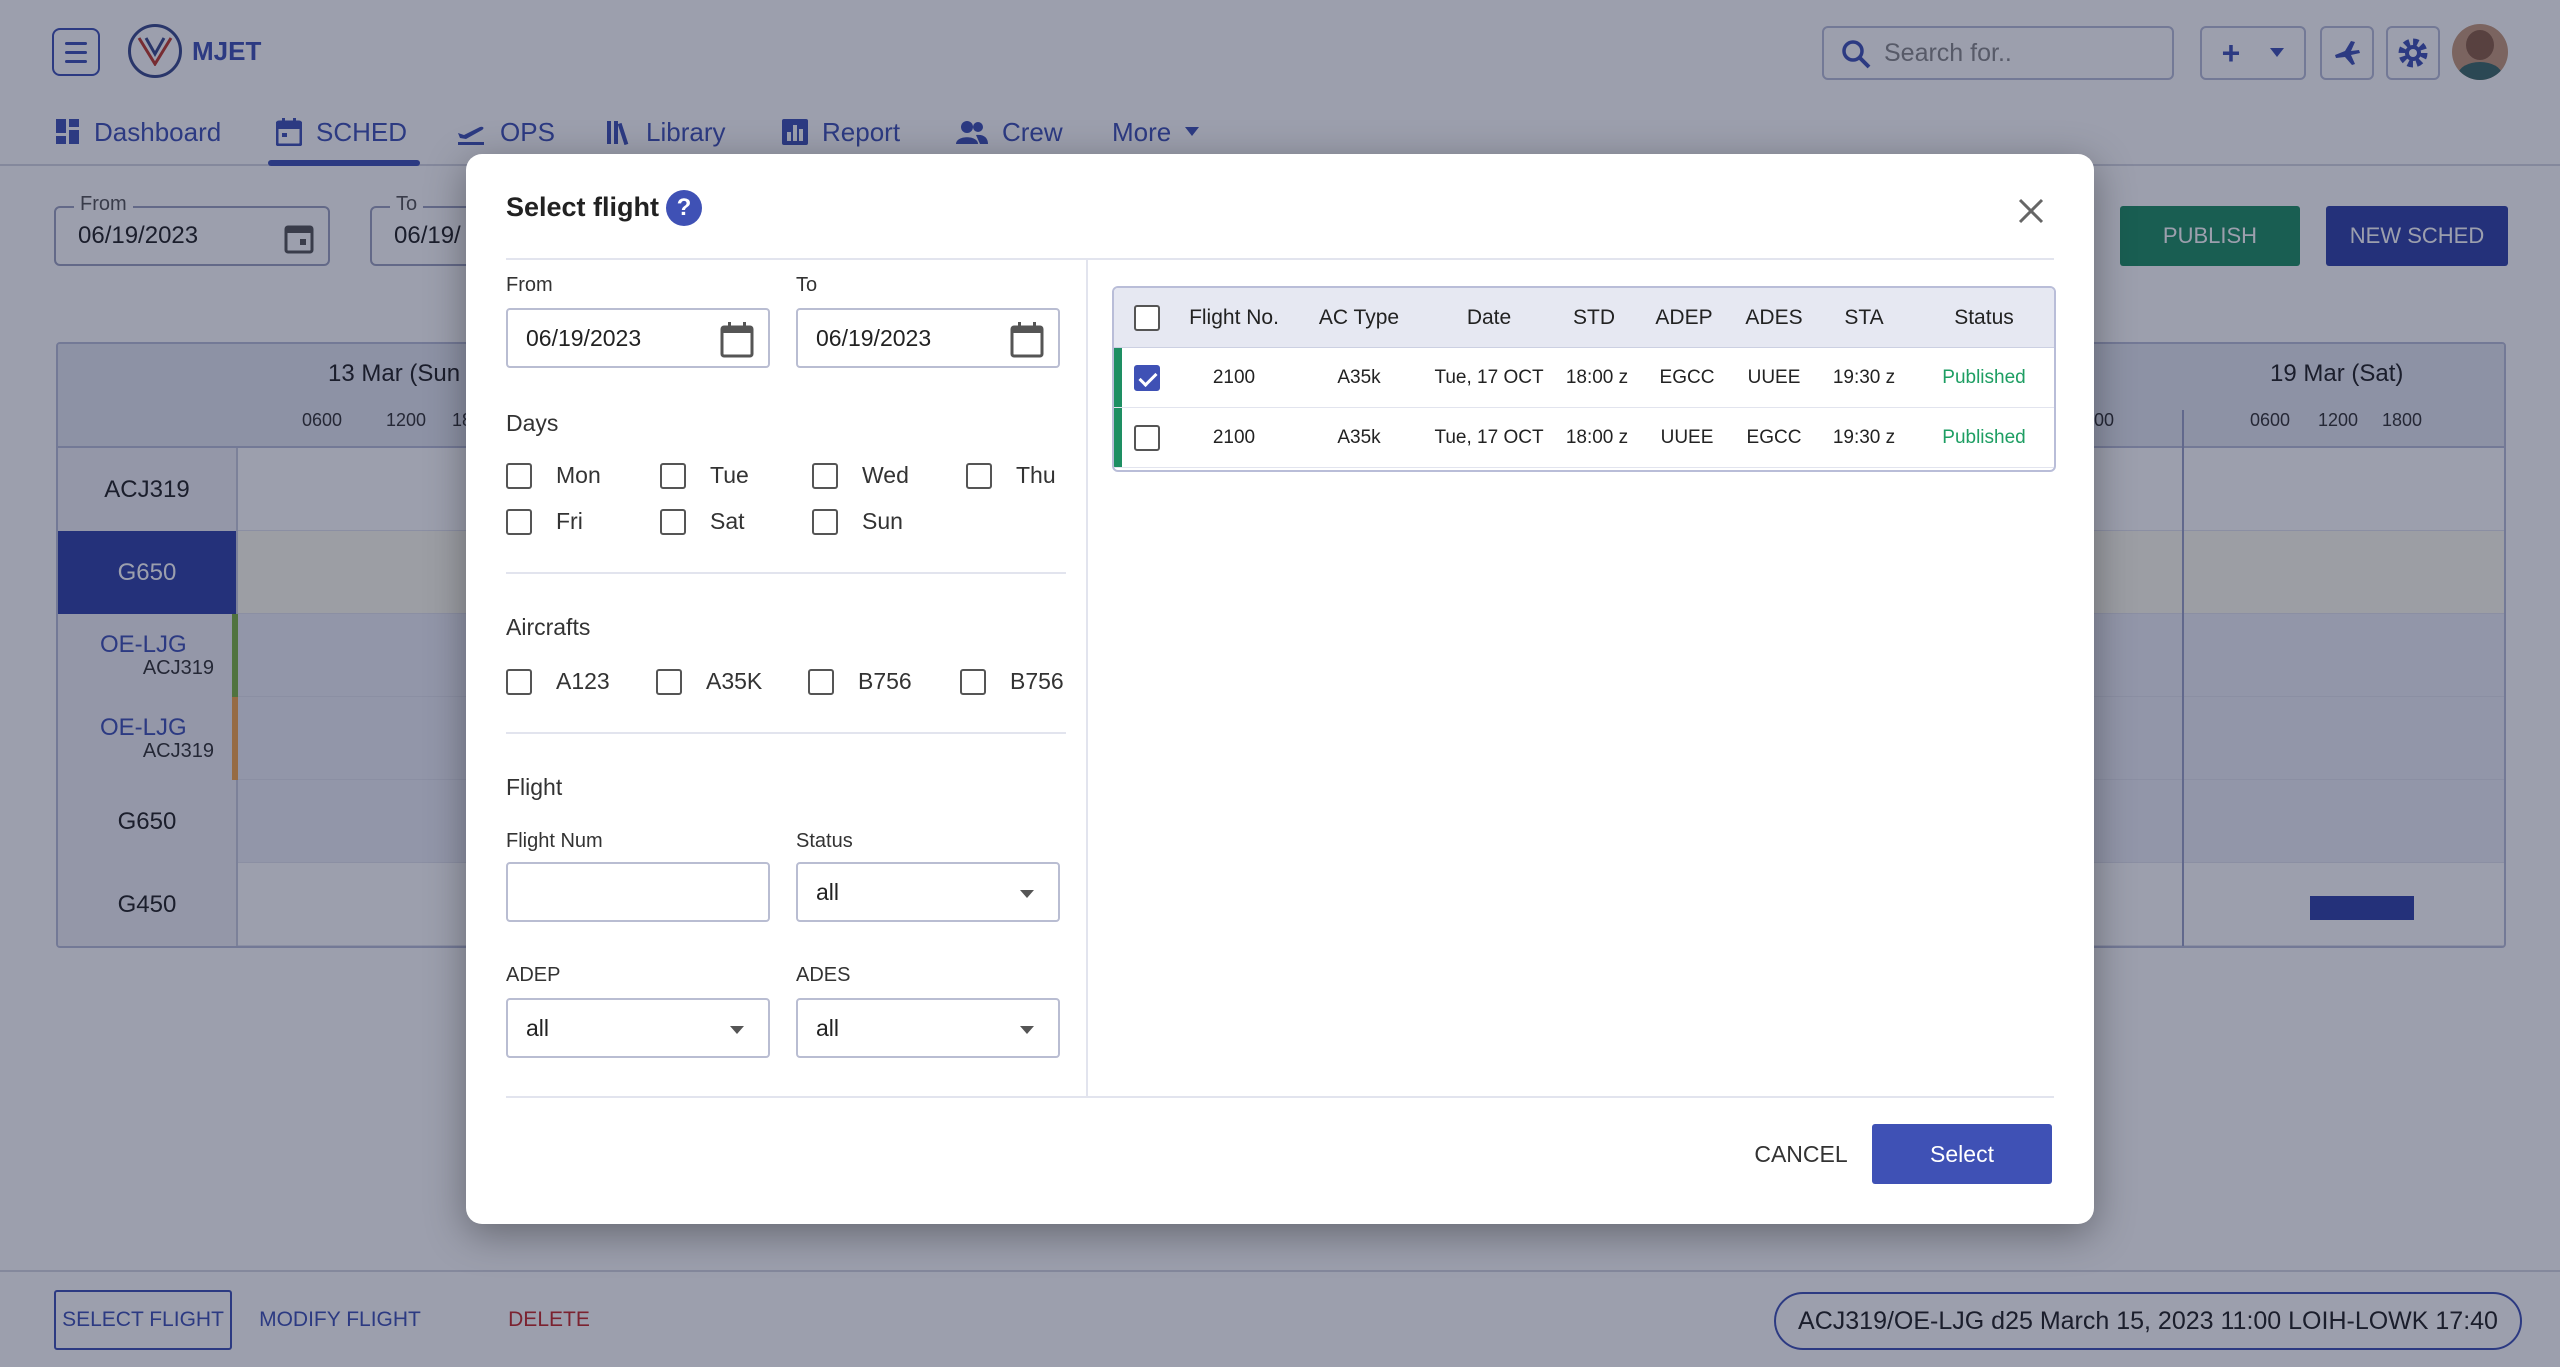 Image resolution: width=2560 pixels, height=1367 pixels. I want to click on aircraft-checkbox-b756-2: B756, so click(1012, 681).